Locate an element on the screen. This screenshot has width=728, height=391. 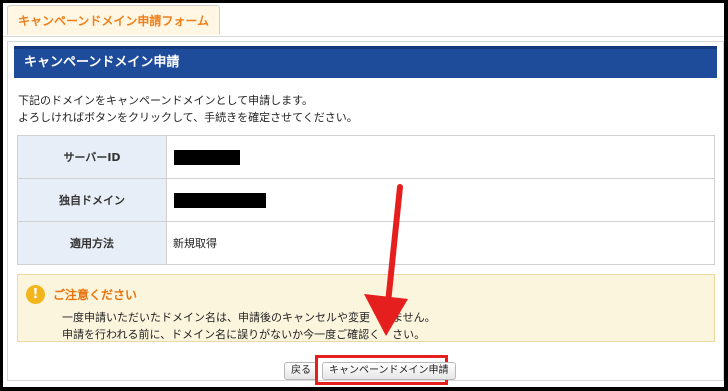
table-row: サーバーID is located at coordinates (366, 157).